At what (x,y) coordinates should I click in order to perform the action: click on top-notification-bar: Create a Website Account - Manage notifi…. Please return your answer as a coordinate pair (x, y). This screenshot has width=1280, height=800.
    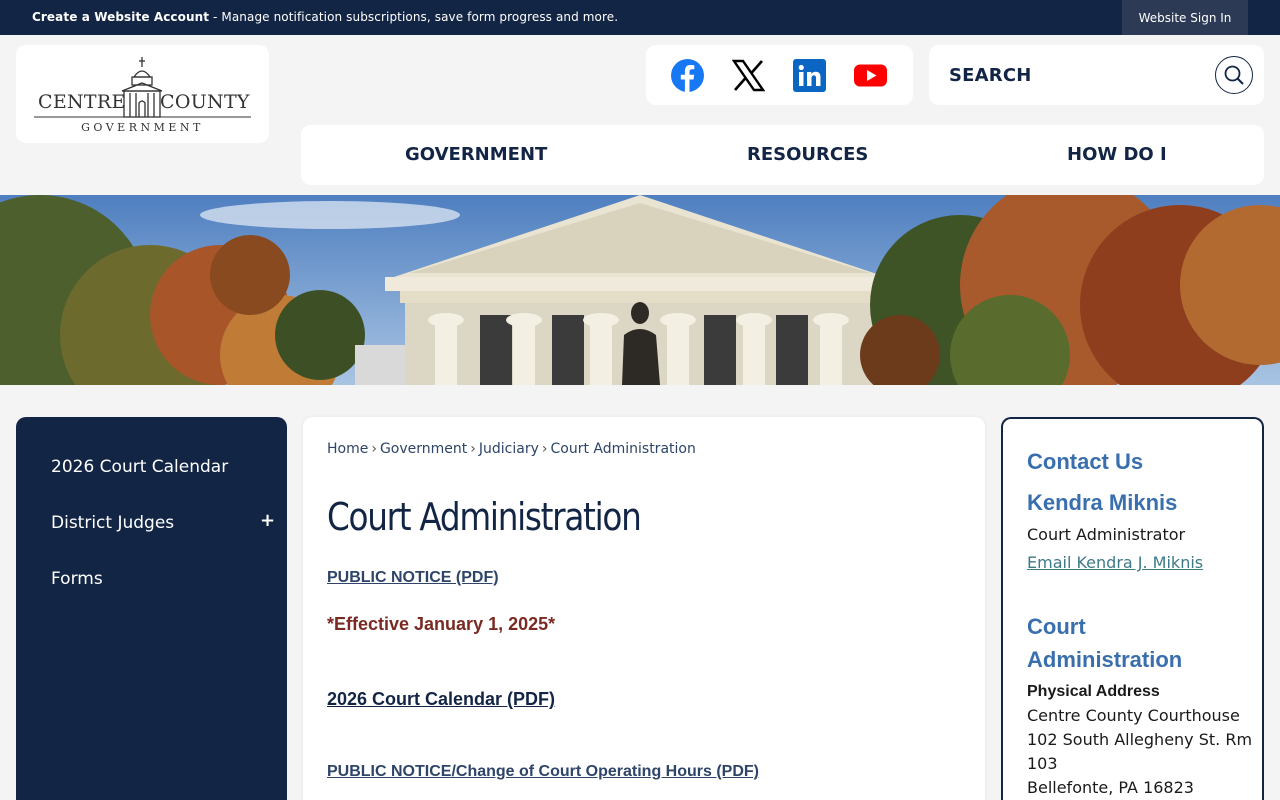
    Looking at the image, I should click on (640, 17).